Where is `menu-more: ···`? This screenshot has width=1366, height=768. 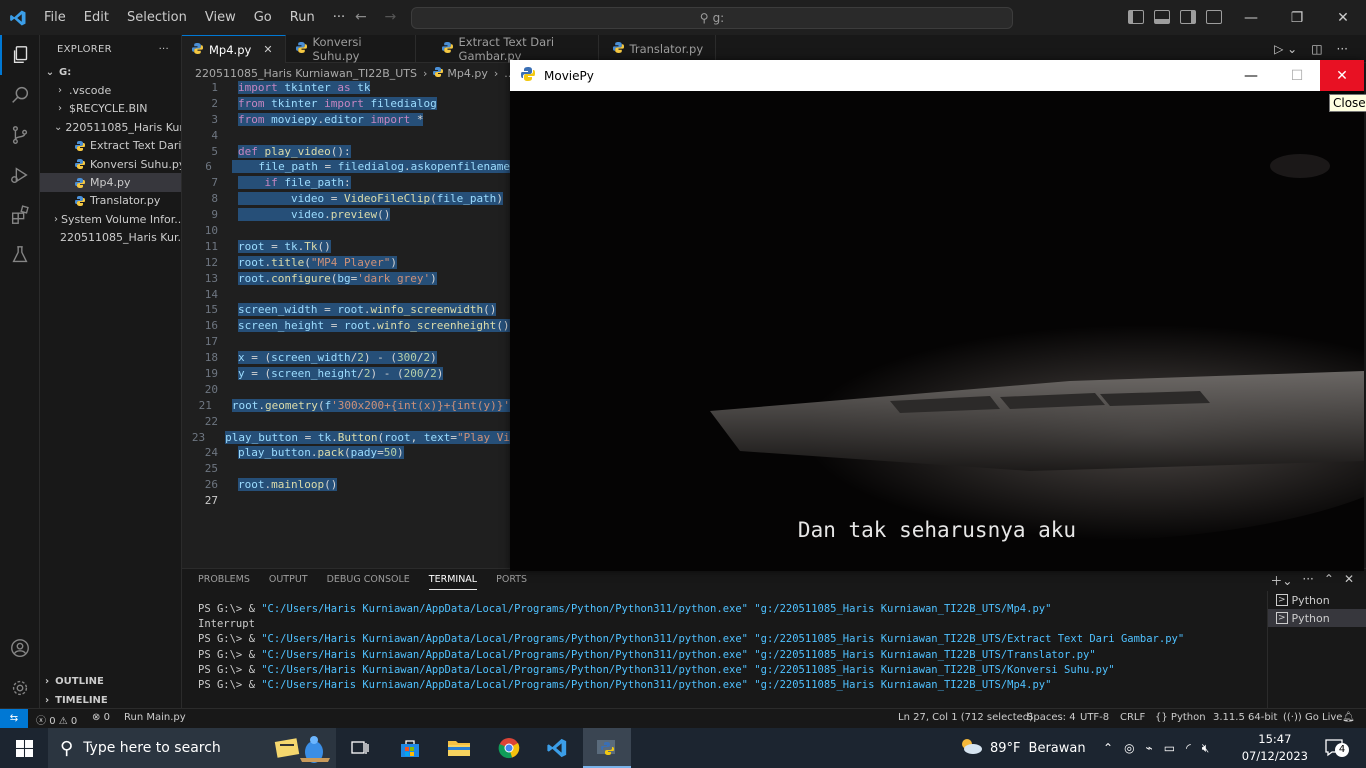
menu-more: ··· is located at coordinates (339, 17).